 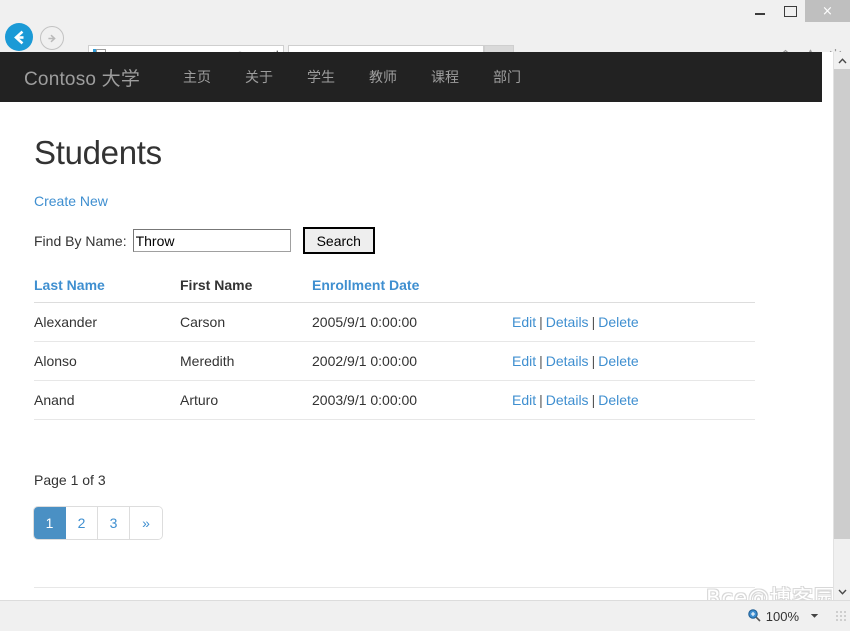 I want to click on page-button-2: 2, so click(x=82, y=523).